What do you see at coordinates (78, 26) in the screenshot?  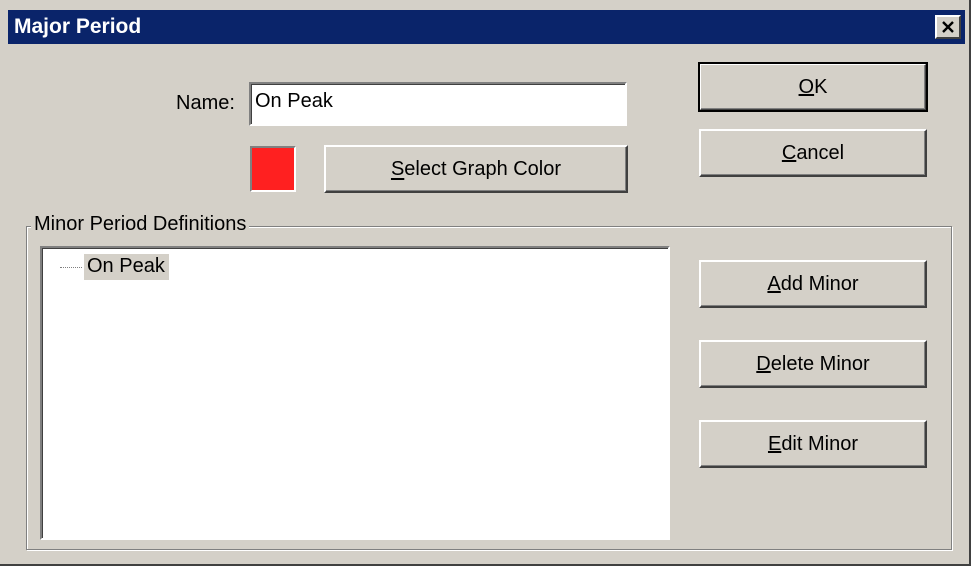 I see `window-title: Major Period` at bounding box center [78, 26].